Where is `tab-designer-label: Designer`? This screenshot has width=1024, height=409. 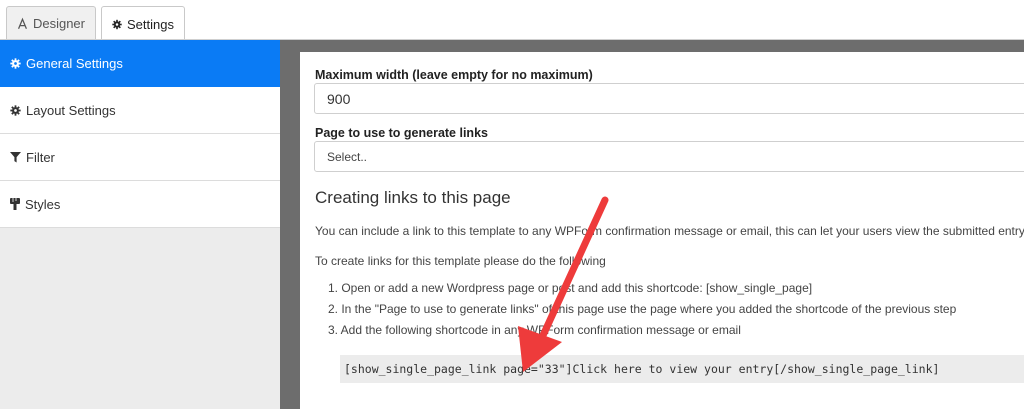
tab-designer-label: Designer is located at coordinates (58, 23).